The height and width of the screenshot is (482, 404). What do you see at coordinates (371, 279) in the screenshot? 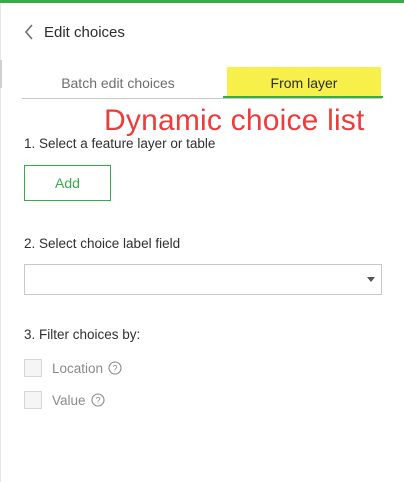
I see `caret-down-icon` at bounding box center [371, 279].